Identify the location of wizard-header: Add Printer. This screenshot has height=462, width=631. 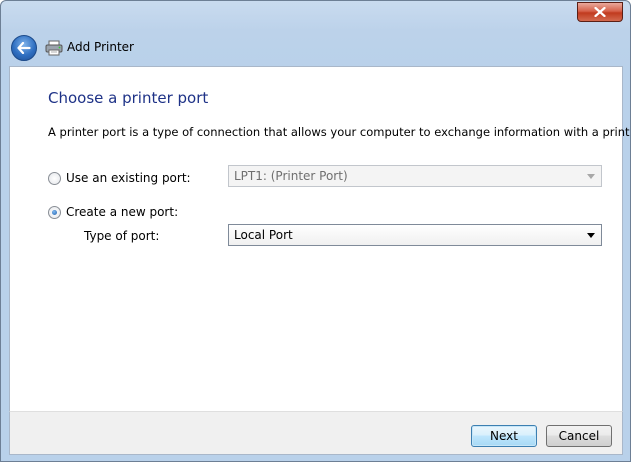
(315, 48).